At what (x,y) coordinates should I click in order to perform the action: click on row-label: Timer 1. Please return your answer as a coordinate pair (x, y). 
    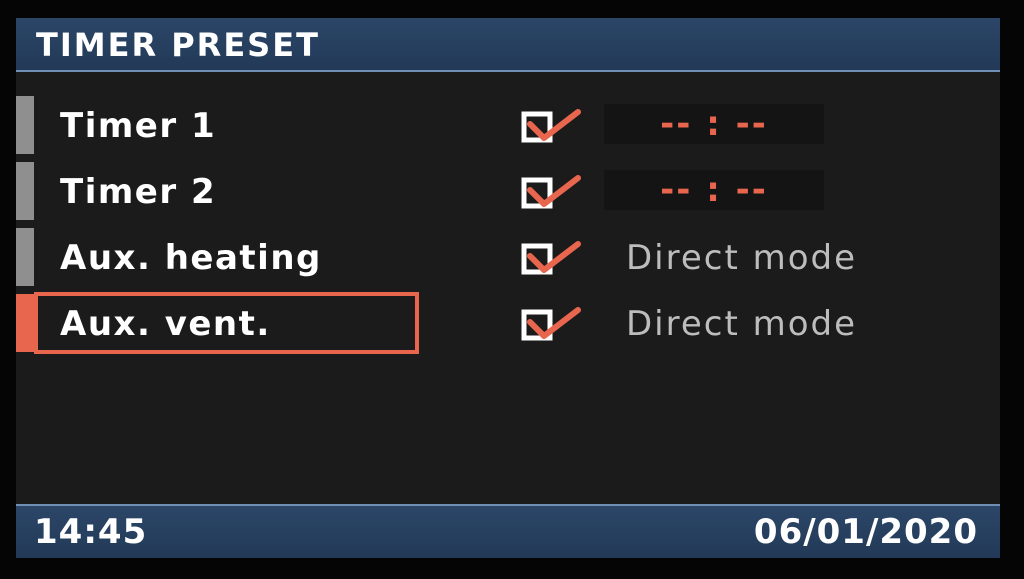
    Looking at the image, I should click on (138, 126).